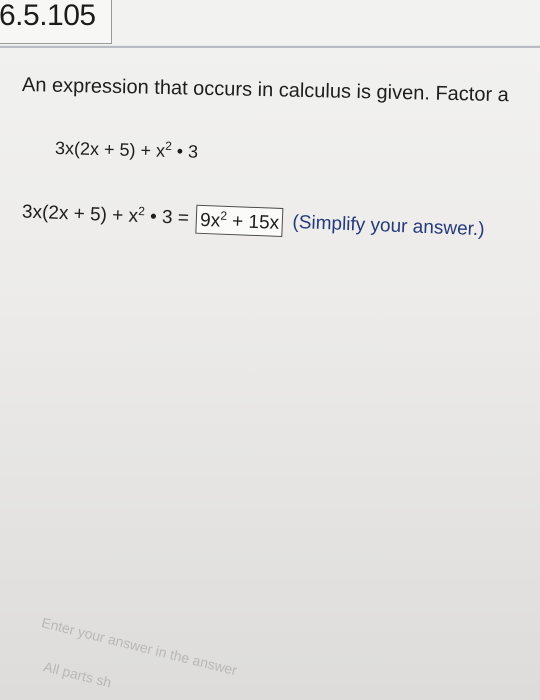 The width and height of the screenshot is (540, 700). I want to click on answer-lhs-tail: • 3 =, so click(167, 217).